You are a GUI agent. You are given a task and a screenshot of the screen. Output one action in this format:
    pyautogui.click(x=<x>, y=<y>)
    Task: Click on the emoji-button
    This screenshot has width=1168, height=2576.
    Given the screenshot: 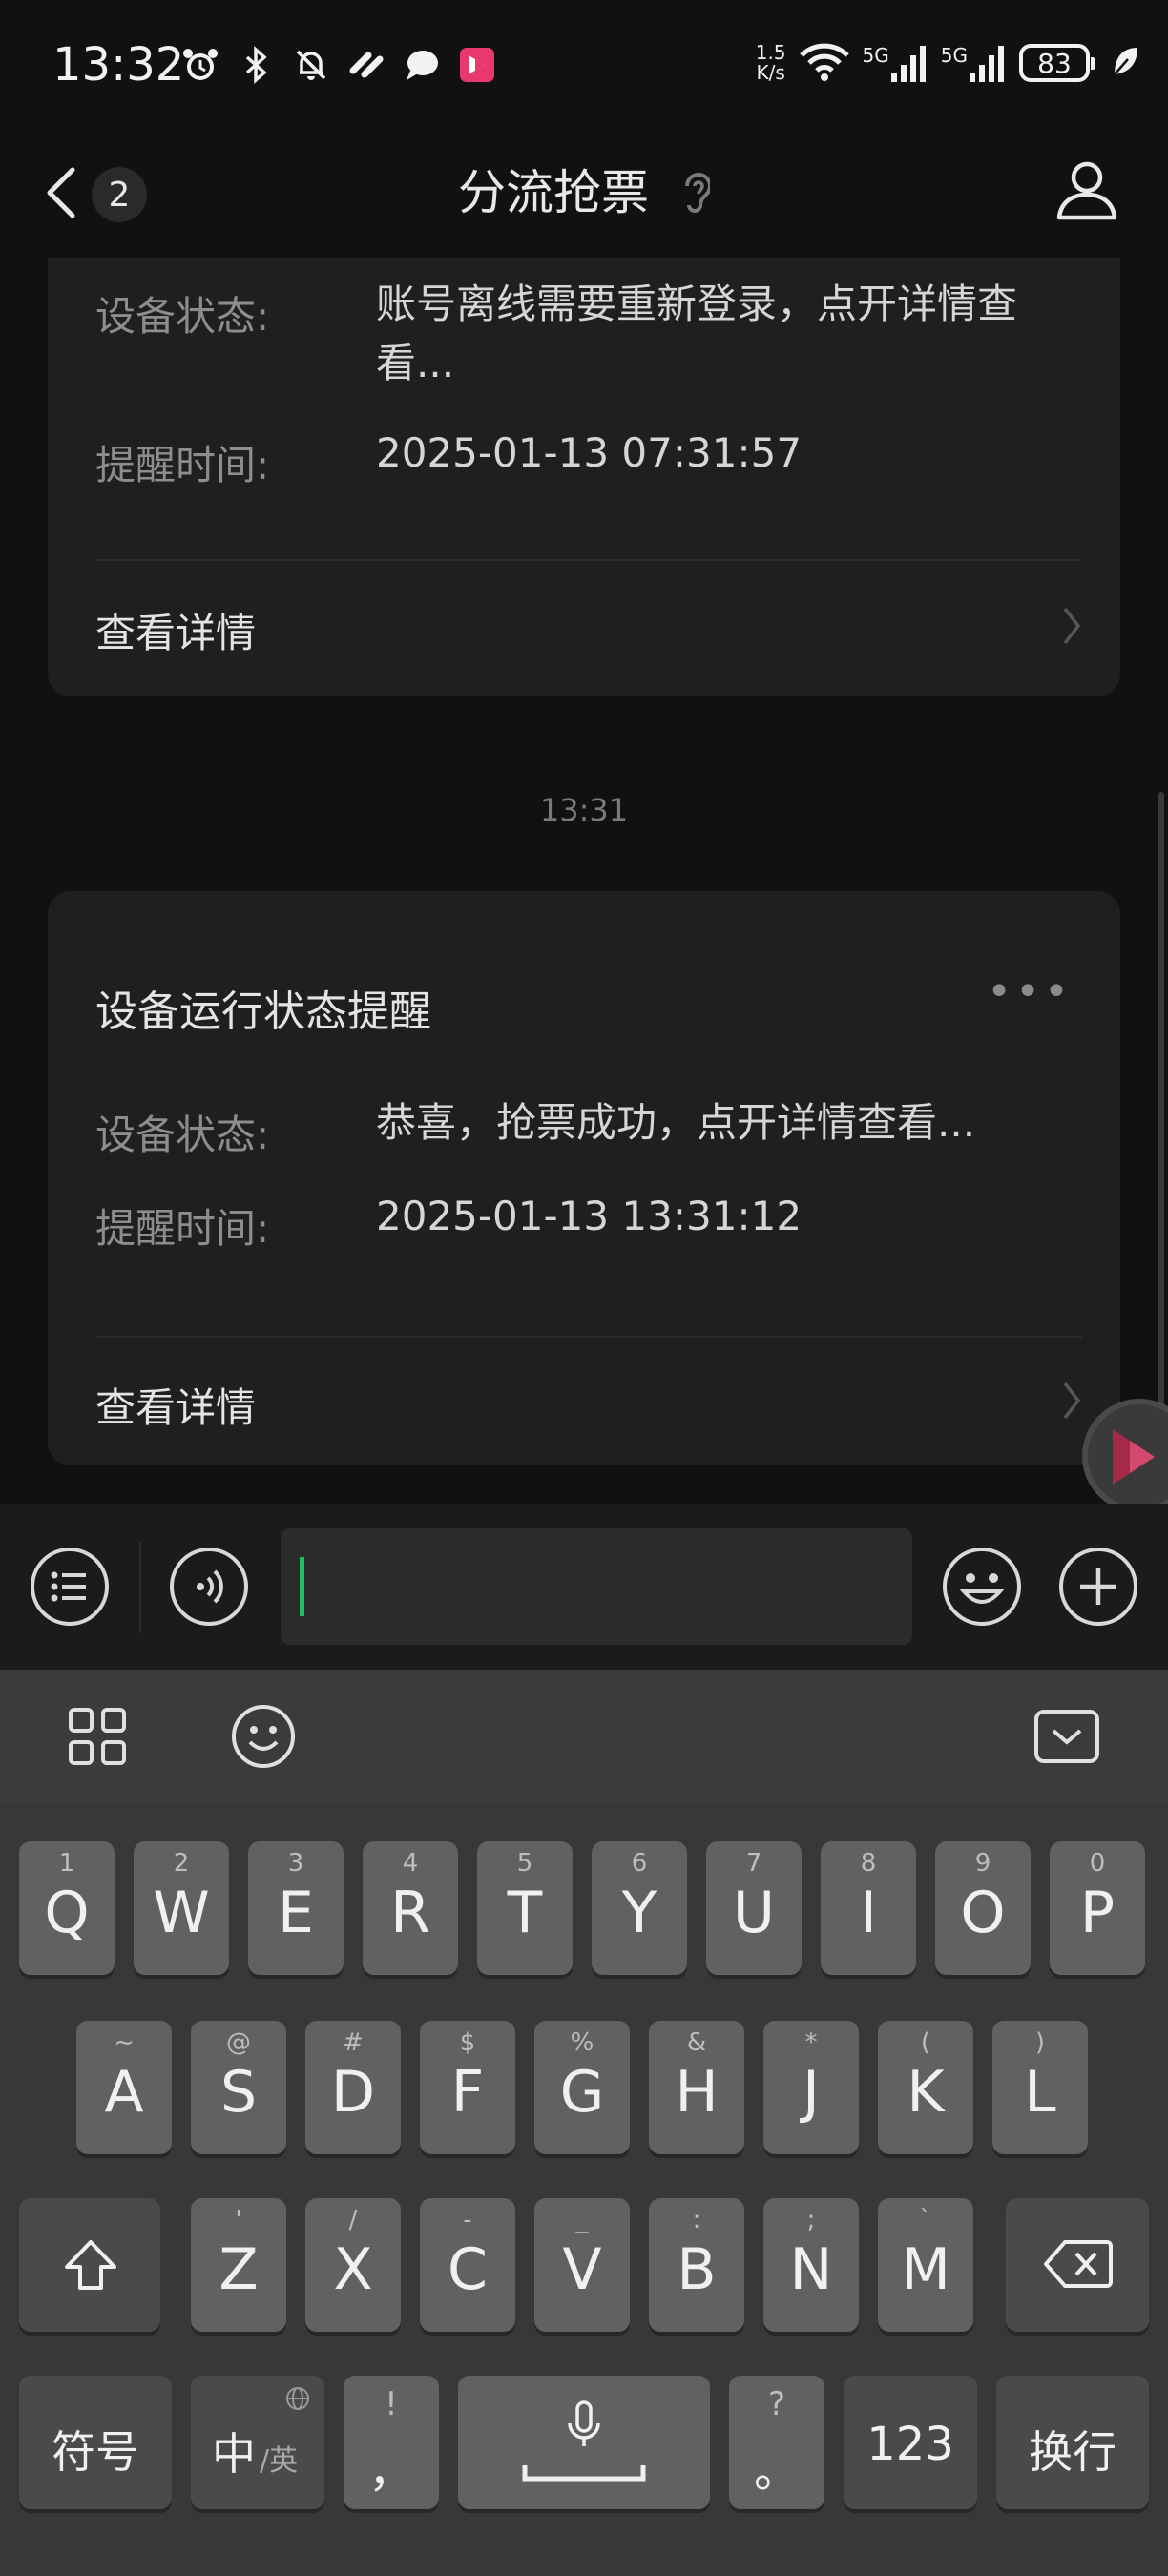 What is the action you would take?
    pyautogui.click(x=982, y=1587)
    